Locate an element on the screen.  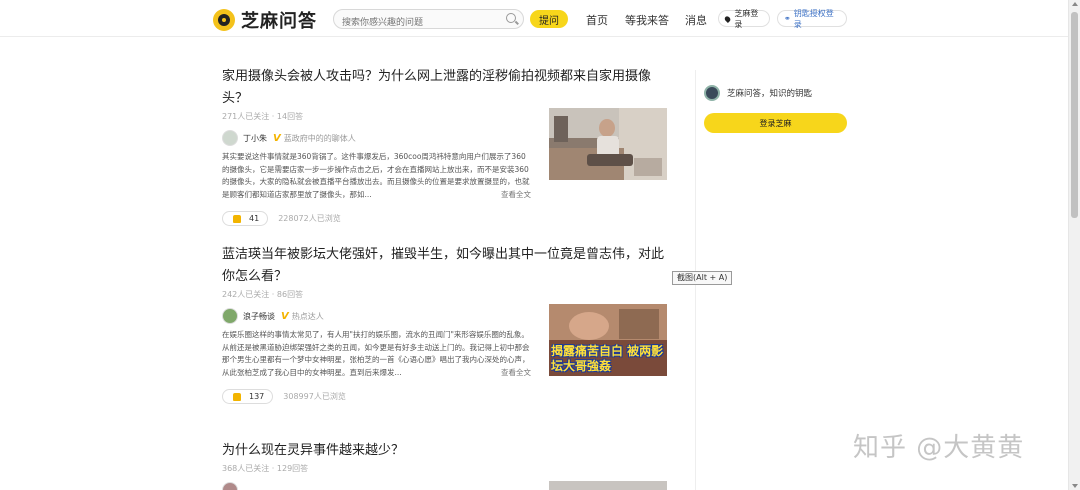
like-count: 137 is located at coordinates (257, 396).